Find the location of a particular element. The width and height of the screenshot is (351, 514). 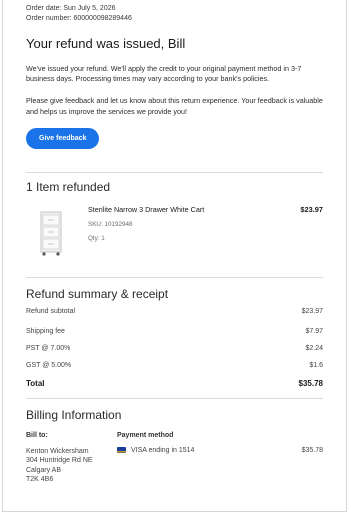

item-price: $23.97 is located at coordinates (311, 209).